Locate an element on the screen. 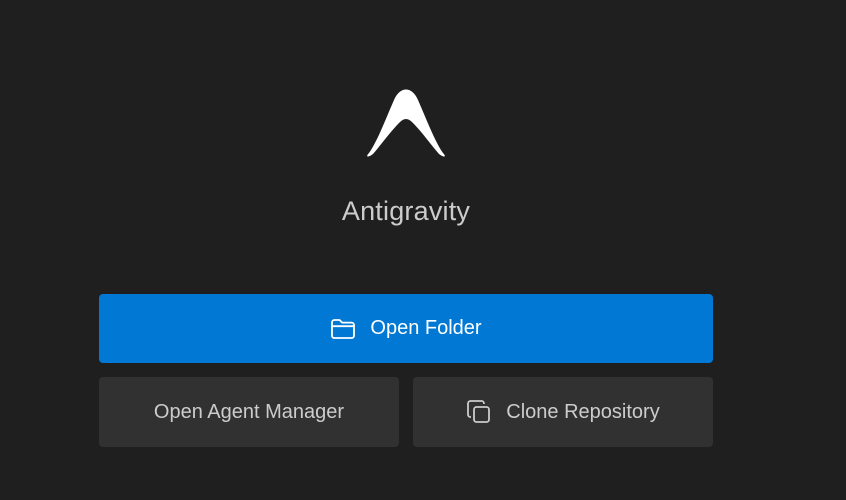 This screenshot has height=500, width=846. open-folder-label: Open Folder is located at coordinates (426, 328).